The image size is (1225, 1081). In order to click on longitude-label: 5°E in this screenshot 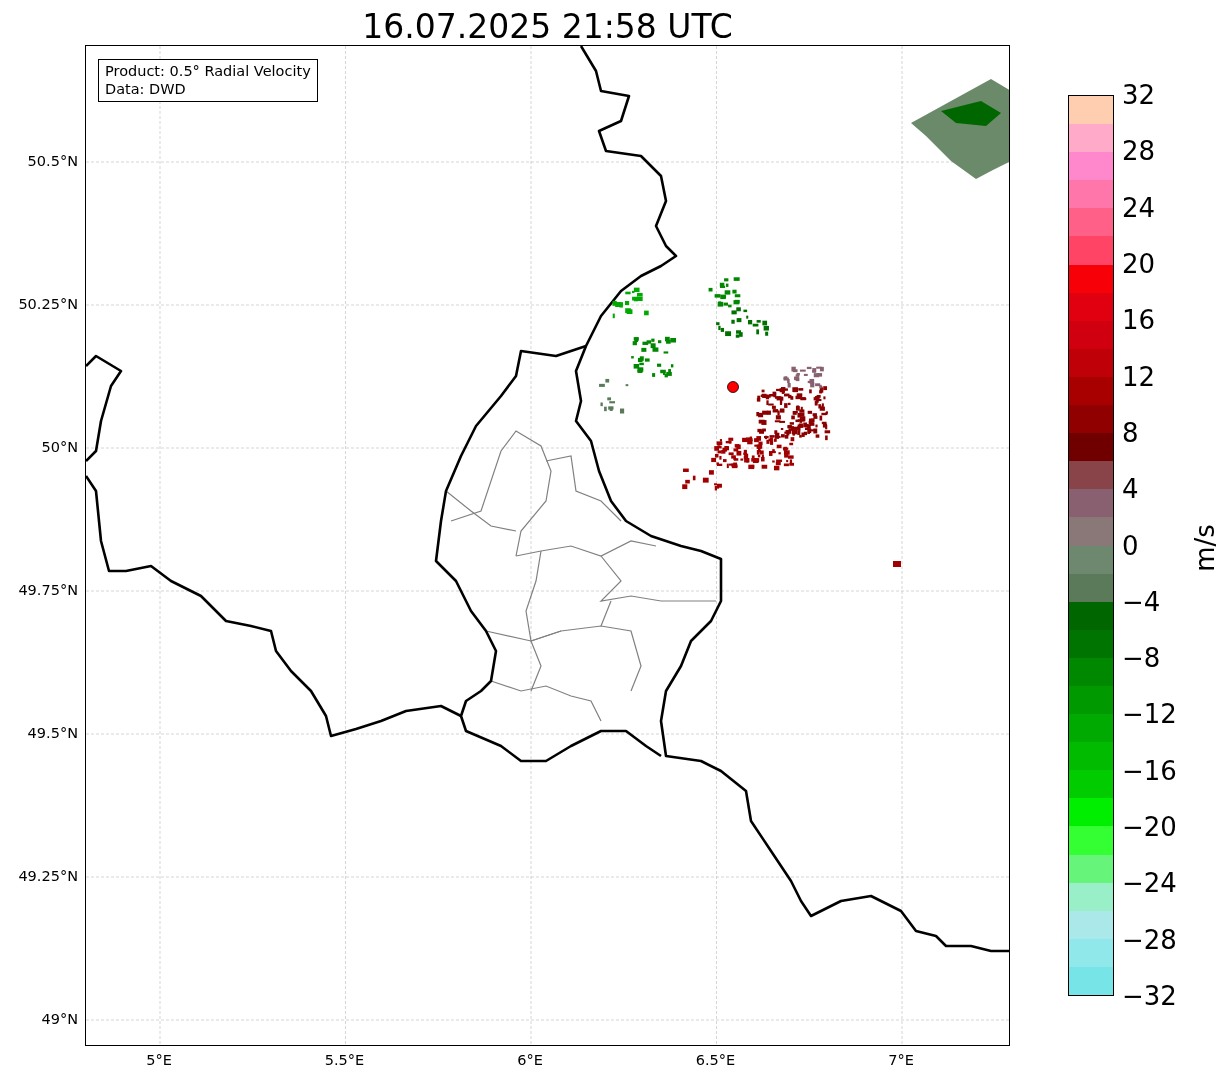, I will do `click(159, 1060)`.